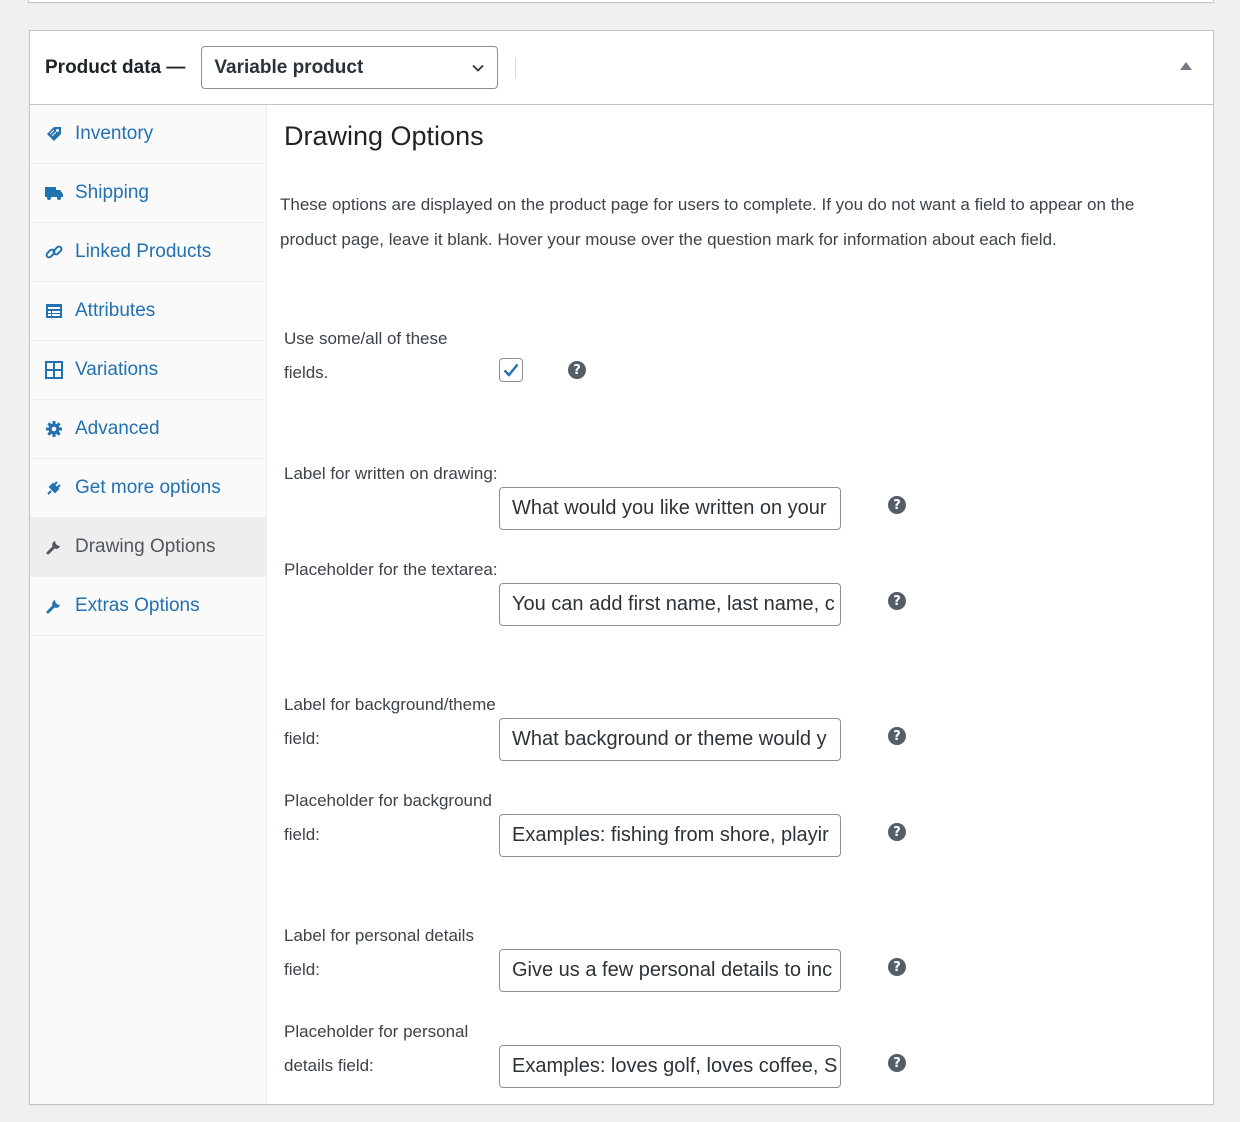  I want to click on background-placeholder-label: Placeholder for background field:, so click(388, 817).